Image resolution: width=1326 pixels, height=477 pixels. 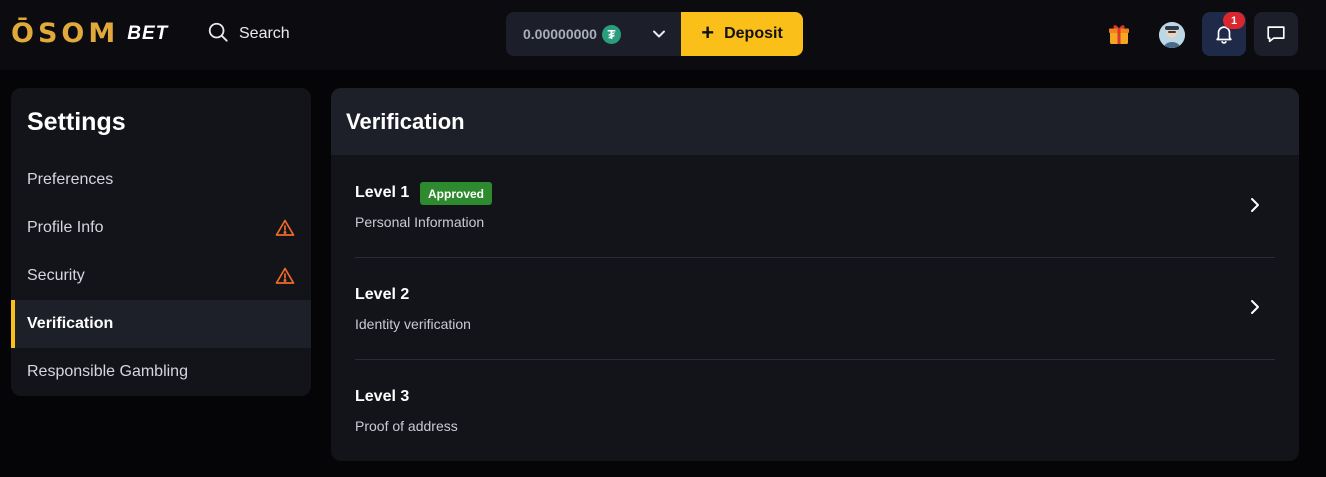 What do you see at coordinates (382, 294) in the screenshot?
I see `level-title: Level 2` at bounding box center [382, 294].